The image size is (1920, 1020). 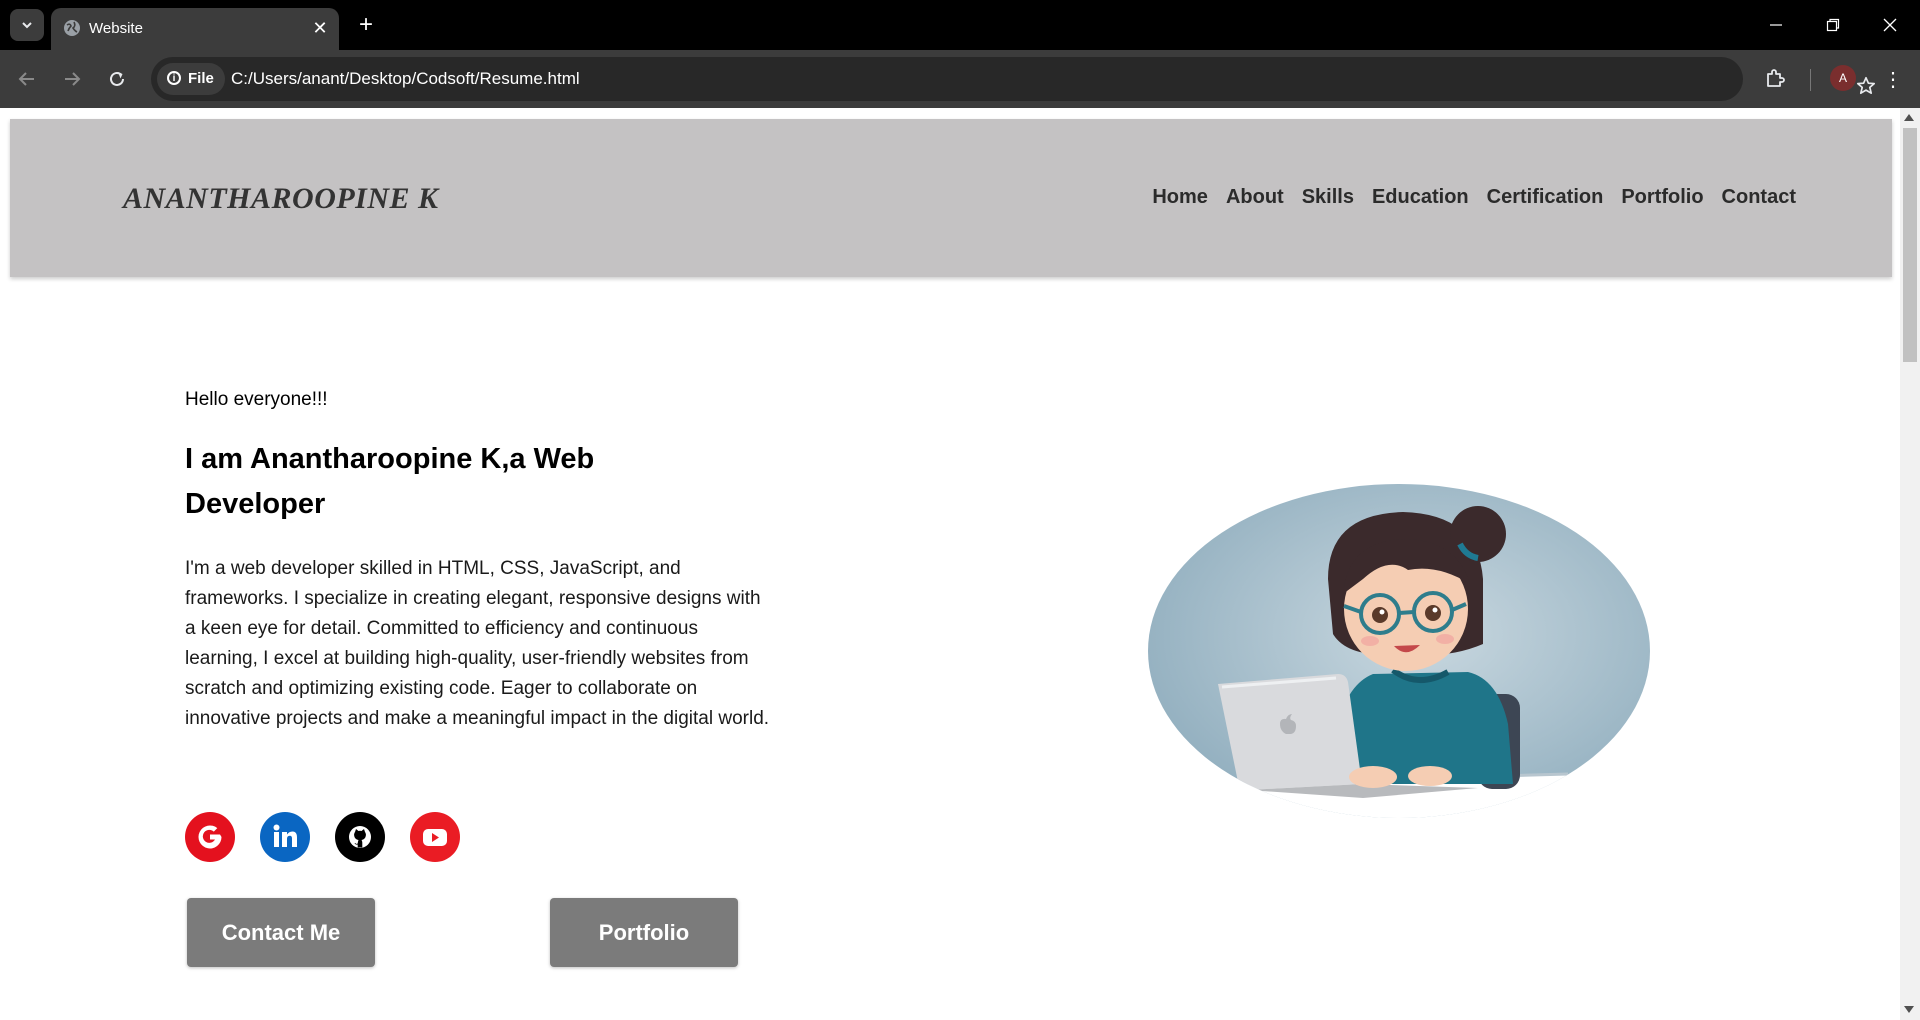 I want to click on forward-button, so click(x=72, y=79).